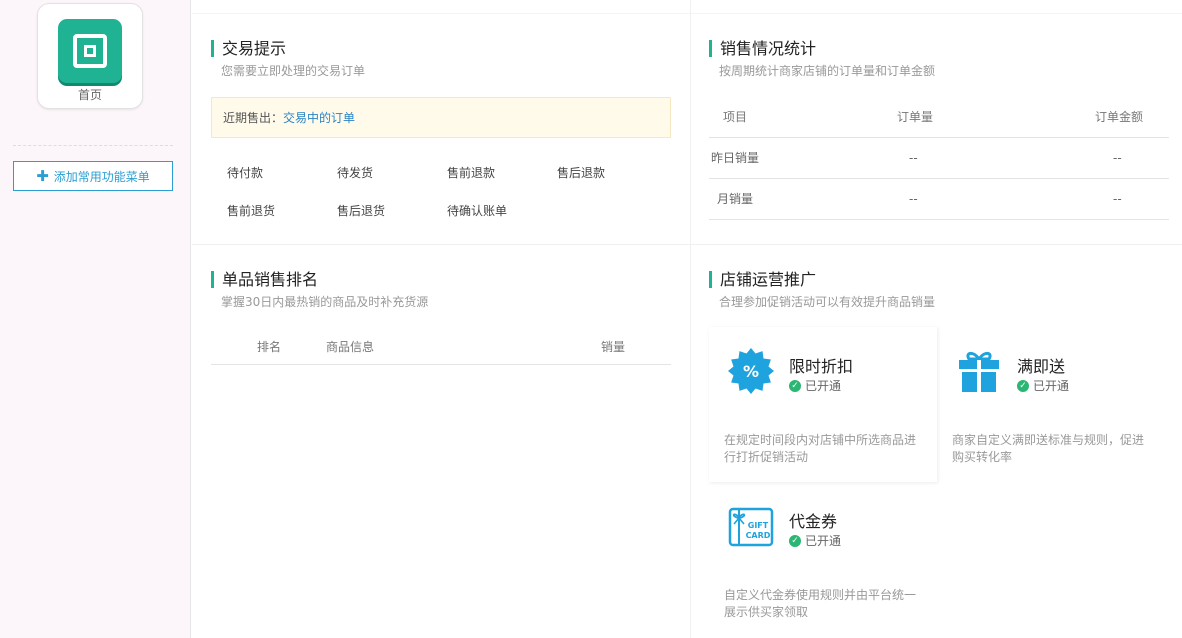  I want to click on promo-name: 代金券, so click(813, 521).